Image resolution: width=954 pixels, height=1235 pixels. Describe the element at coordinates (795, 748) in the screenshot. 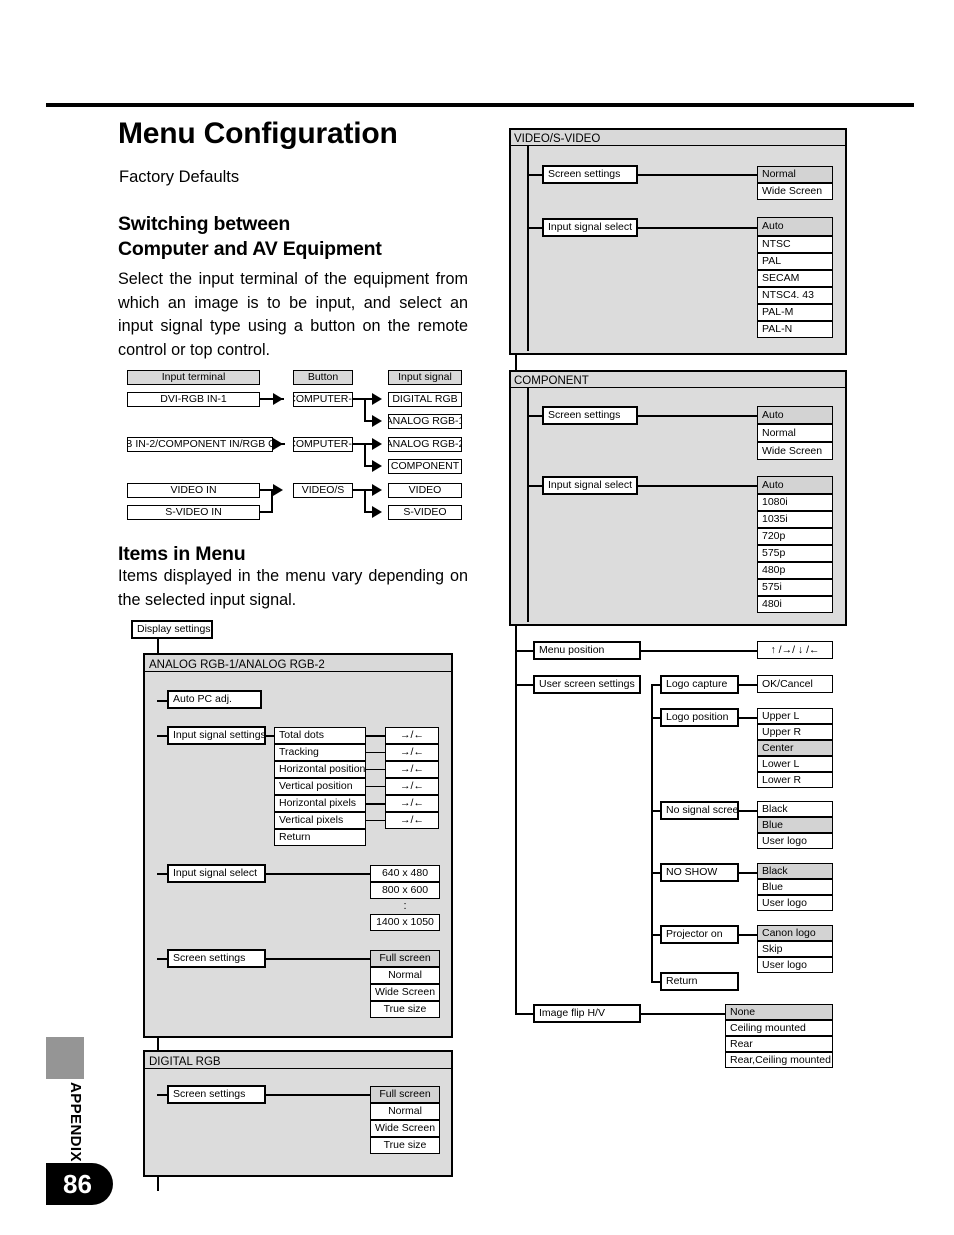

I see `value-box-center: Center` at that location.